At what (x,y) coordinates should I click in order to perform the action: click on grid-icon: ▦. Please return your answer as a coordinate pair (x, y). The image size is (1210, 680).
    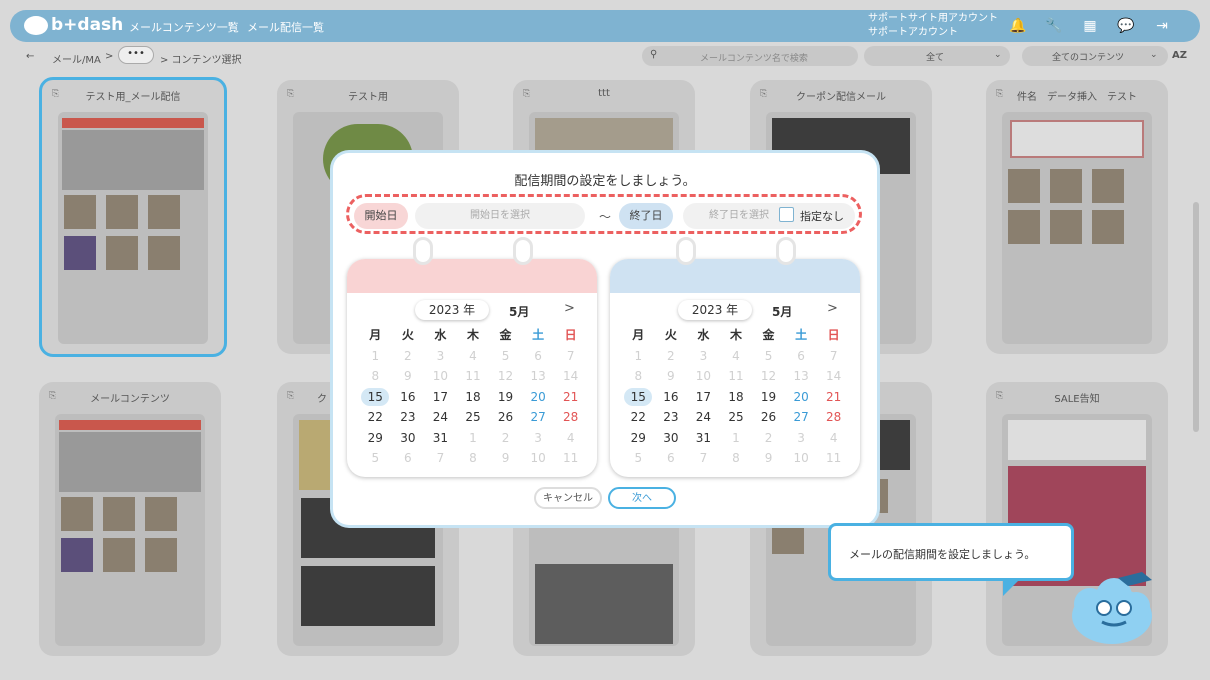
    Looking at the image, I should click on (1090, 26).